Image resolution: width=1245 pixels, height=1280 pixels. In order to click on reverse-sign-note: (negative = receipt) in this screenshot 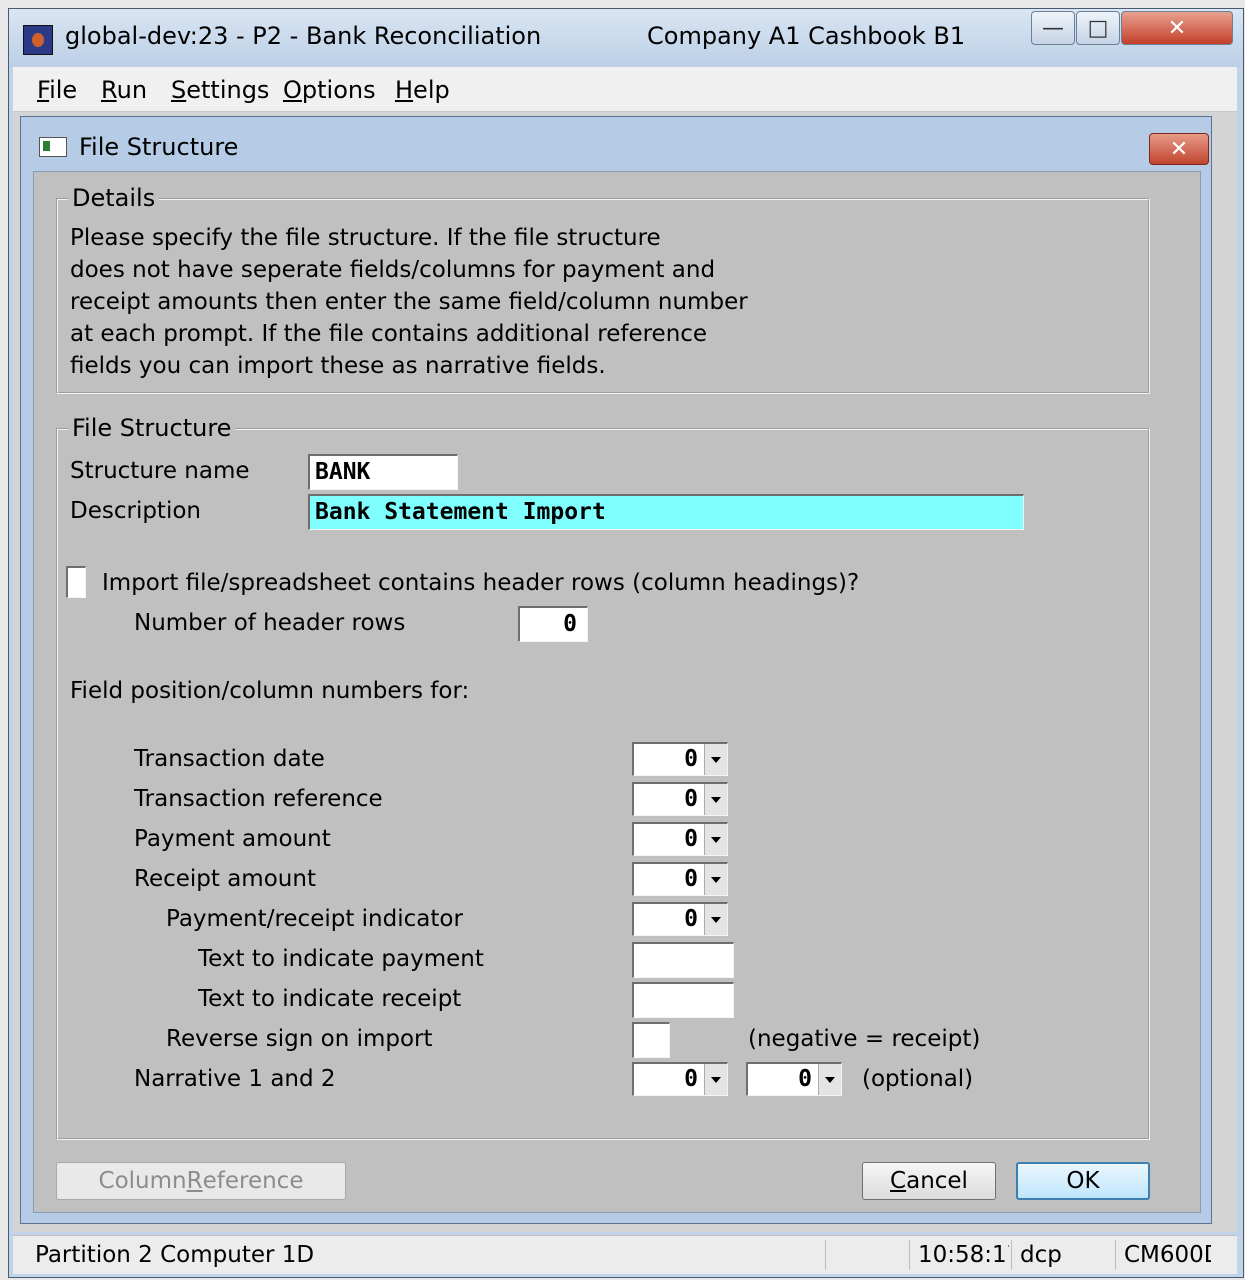, I will do `click(864, 1039)`.